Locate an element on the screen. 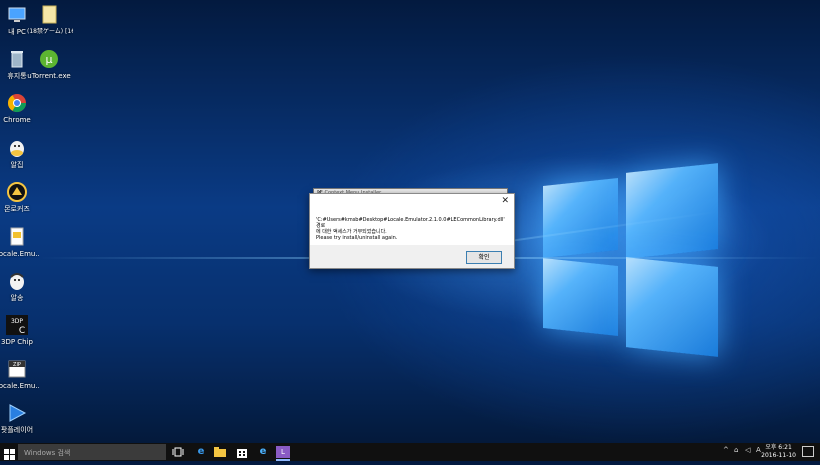  zip-icon: ZIP is located at coordinates (17, 369).